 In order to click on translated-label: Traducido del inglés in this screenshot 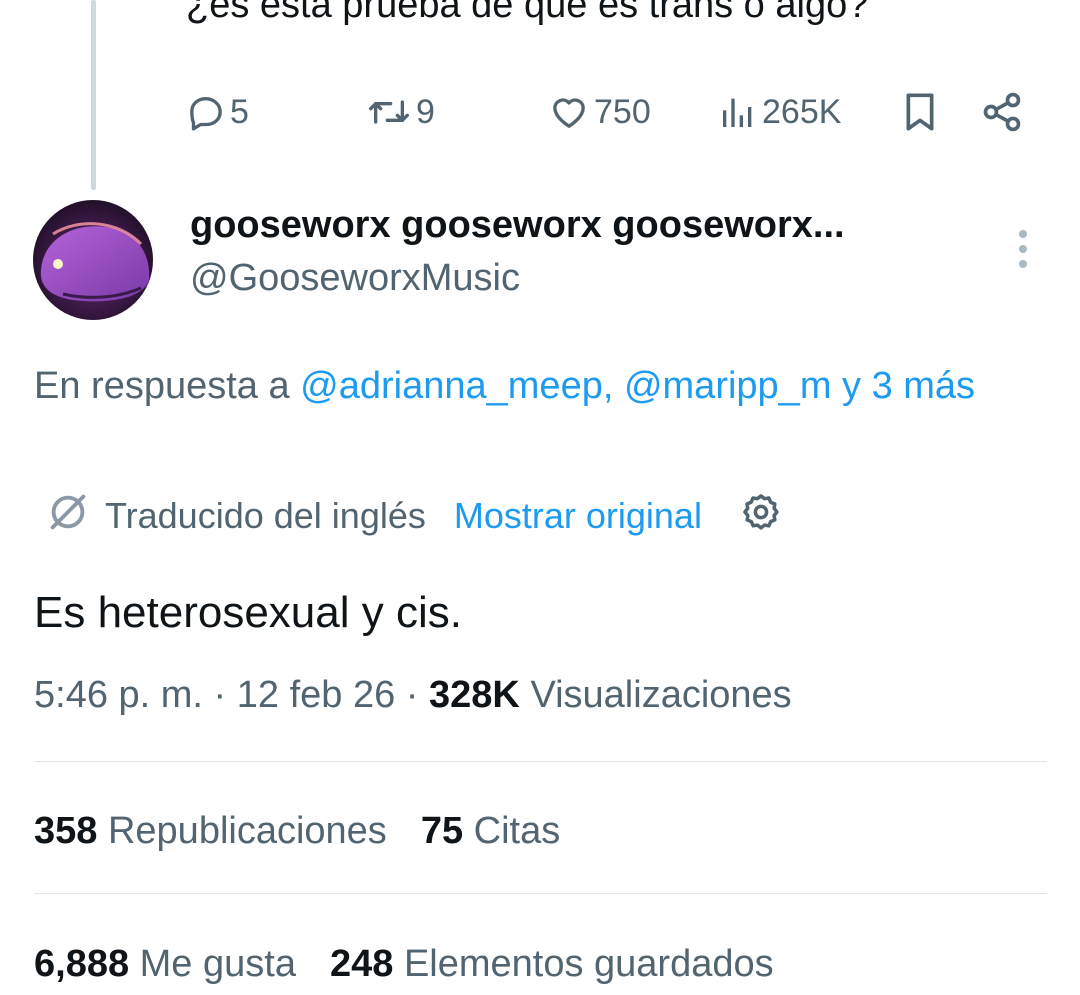, I will do `click(265, 515)`.